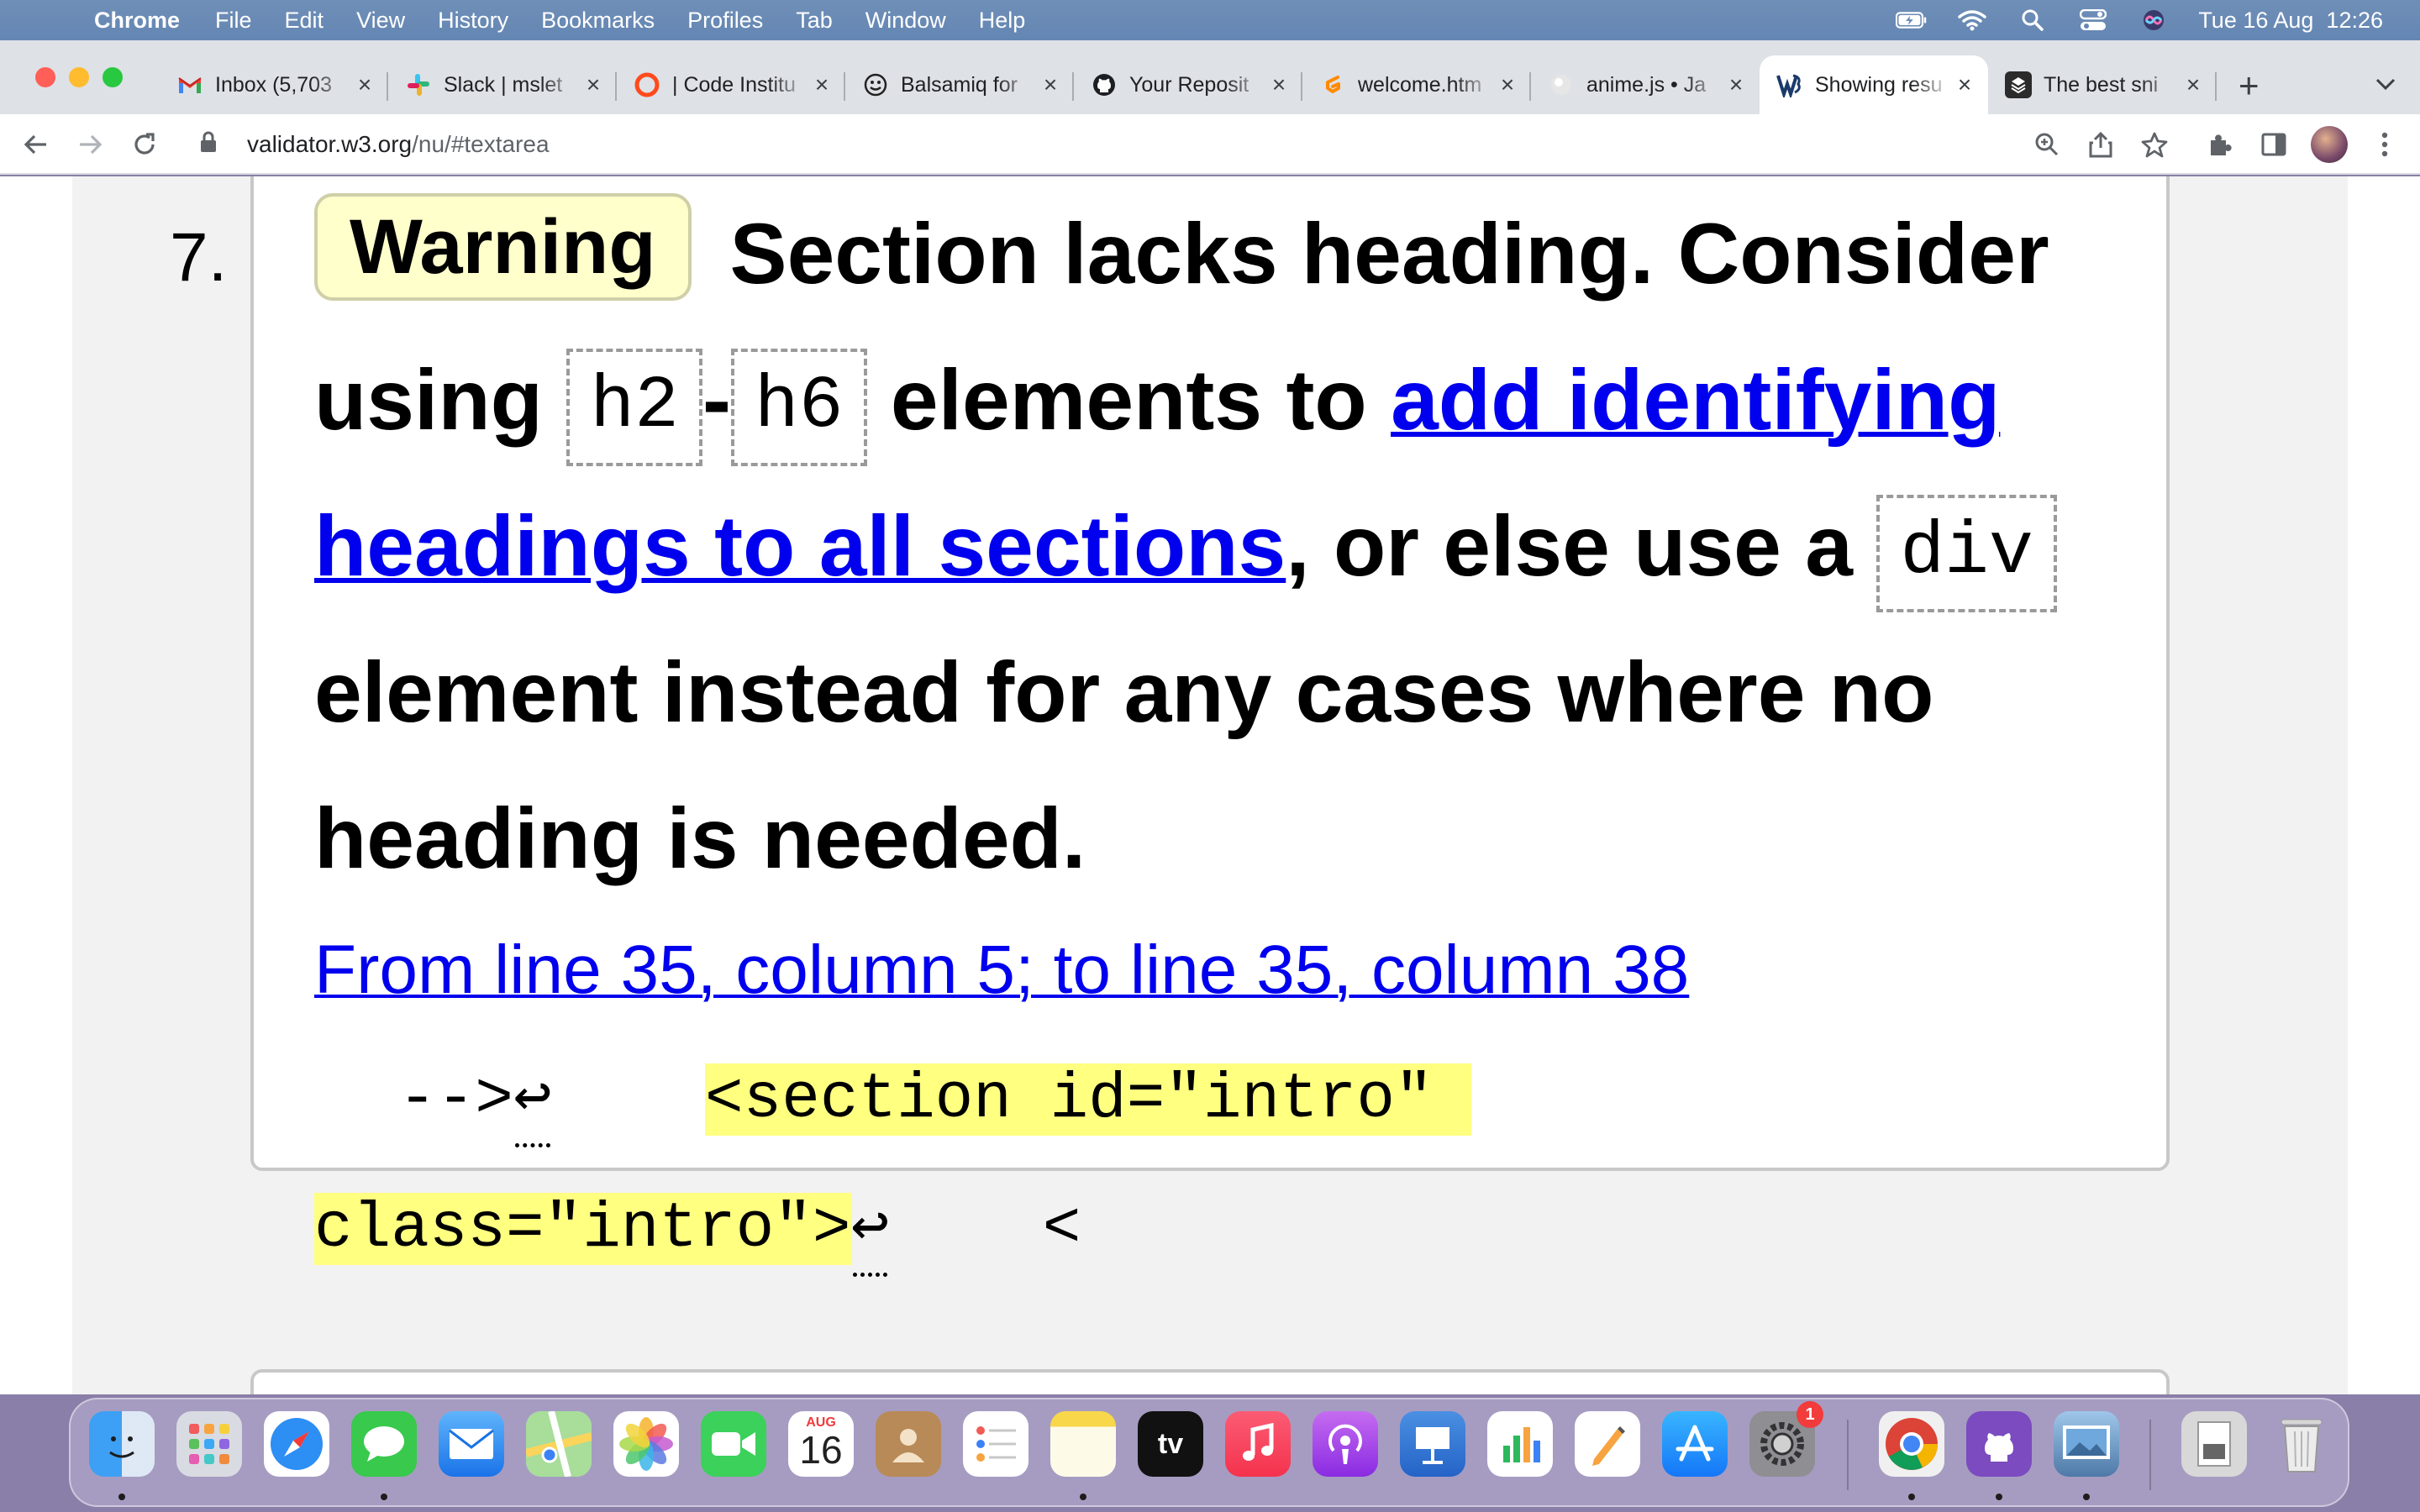 The height and width of the screenshot is (1512, 2420). I want to click on app-store-icon, so click(1695, 1444).